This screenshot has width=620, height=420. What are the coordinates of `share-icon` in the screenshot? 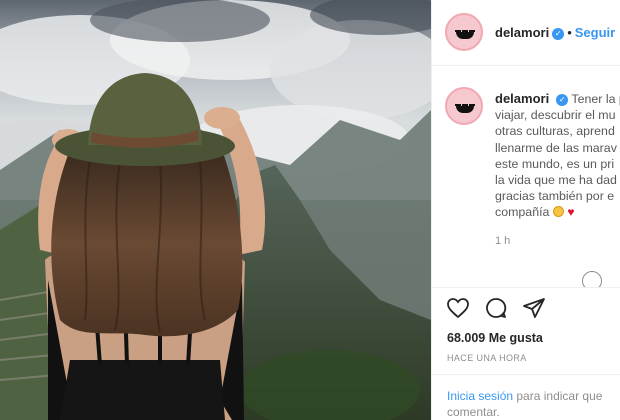 It's located at (534, 308).